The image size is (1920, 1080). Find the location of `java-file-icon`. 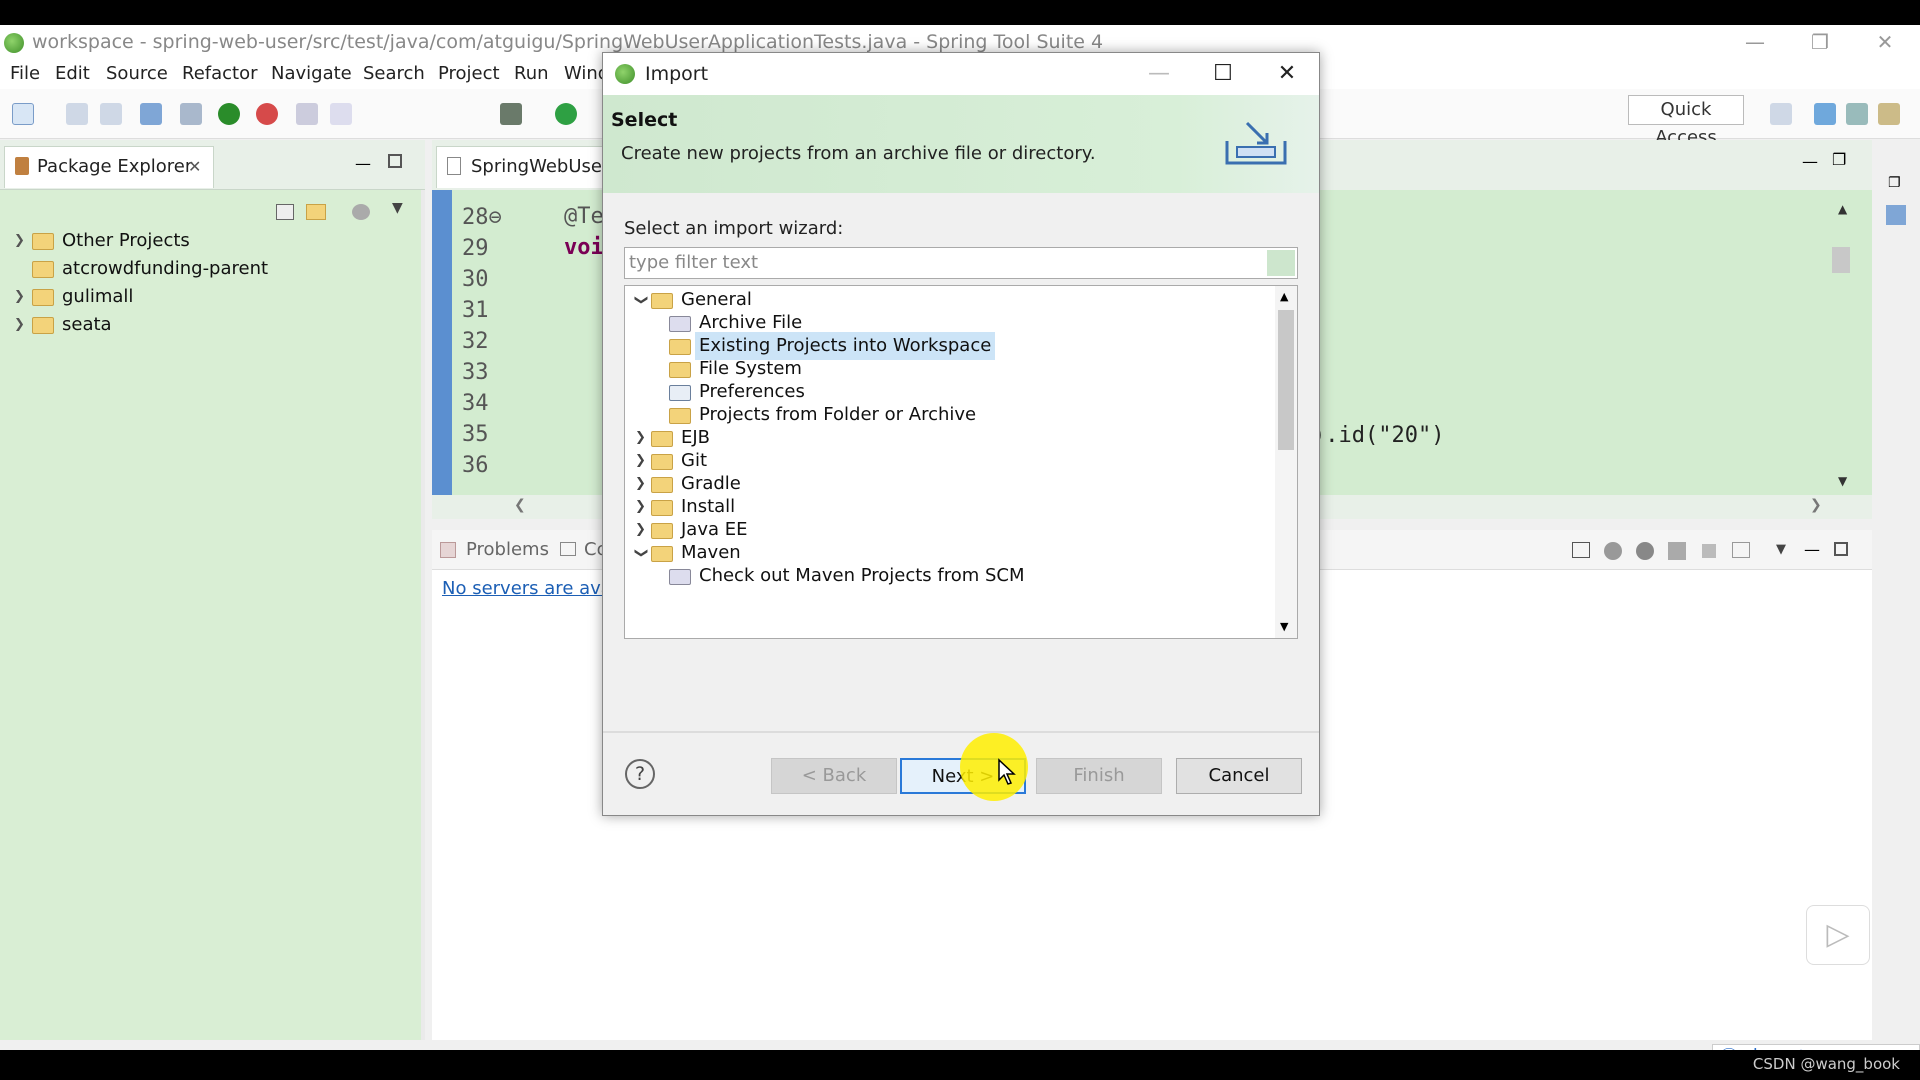

java-file-icon is located at coordinates (454, 166).